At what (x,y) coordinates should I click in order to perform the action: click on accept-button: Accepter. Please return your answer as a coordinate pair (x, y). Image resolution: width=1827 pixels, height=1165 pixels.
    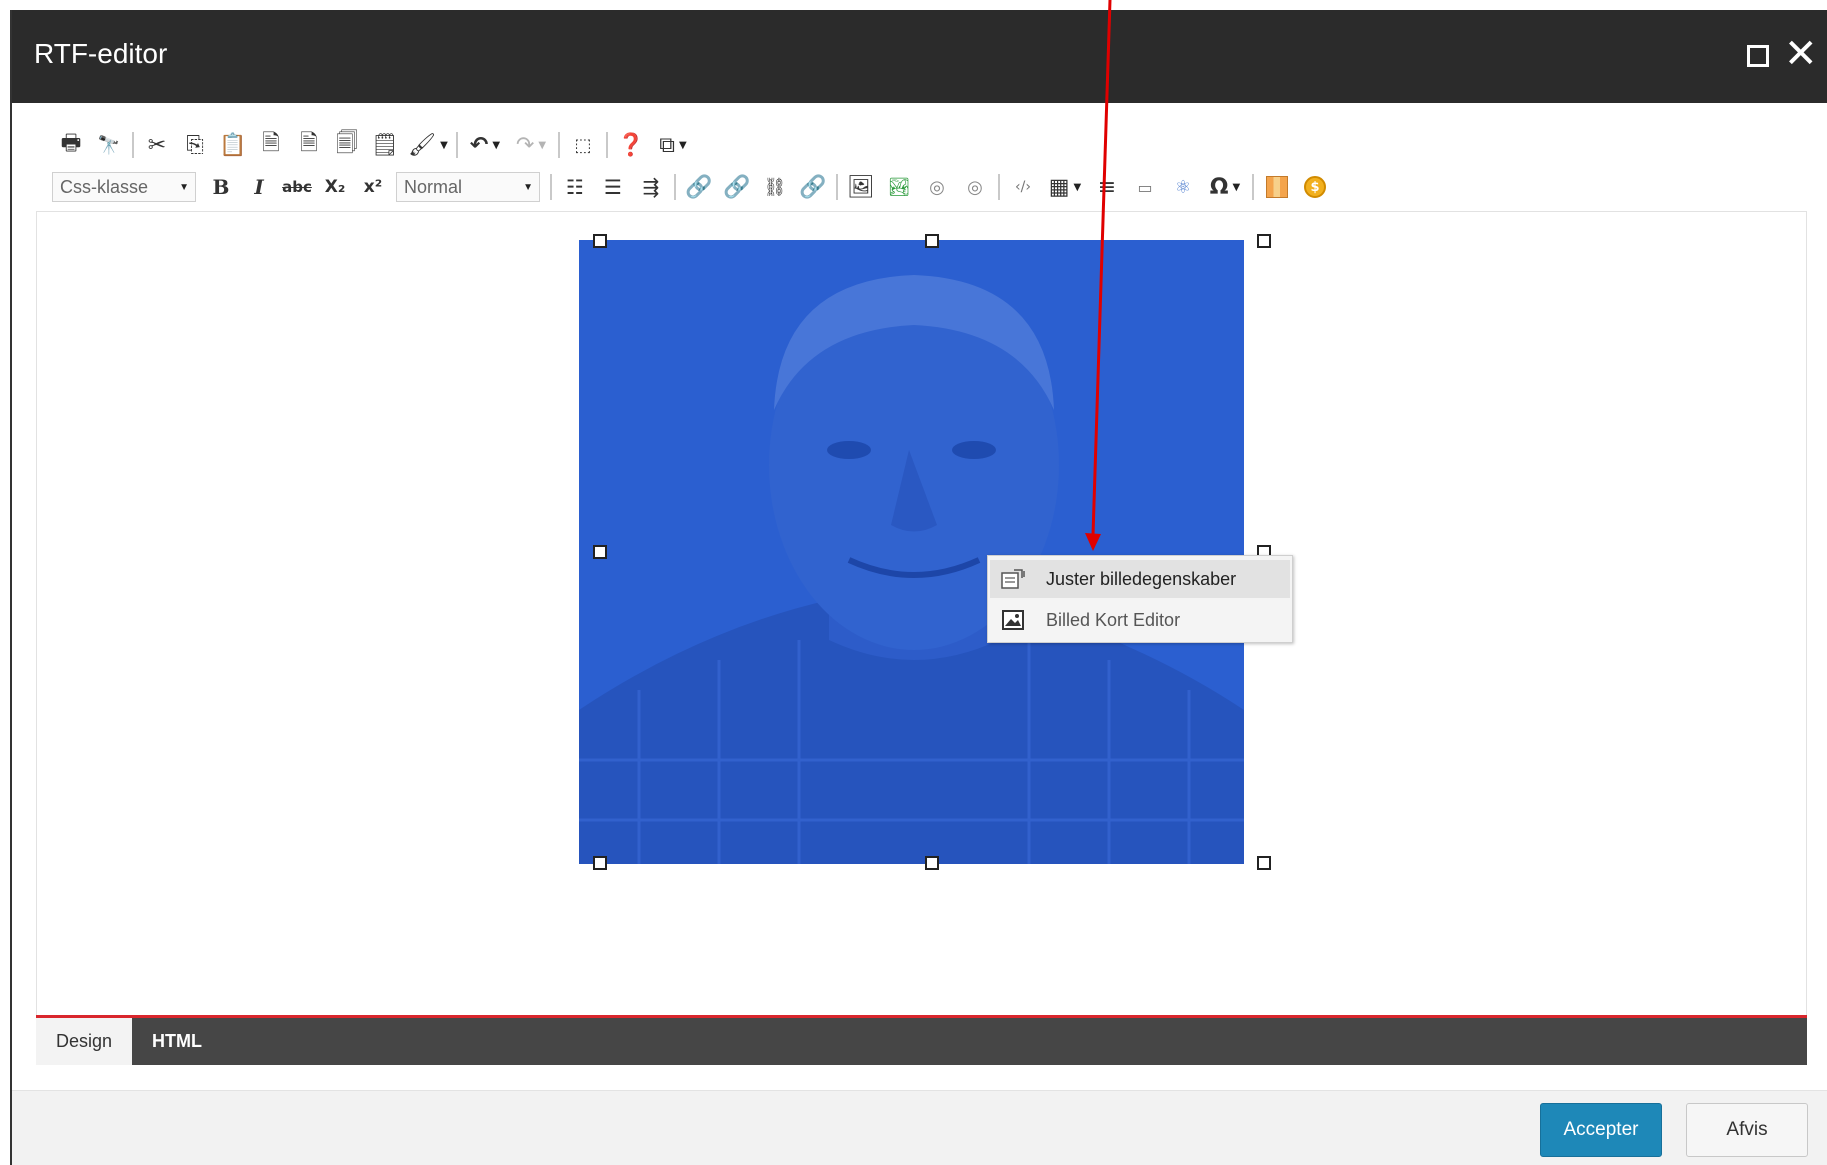
    Looking at the image, I should click on (1601, 1130).